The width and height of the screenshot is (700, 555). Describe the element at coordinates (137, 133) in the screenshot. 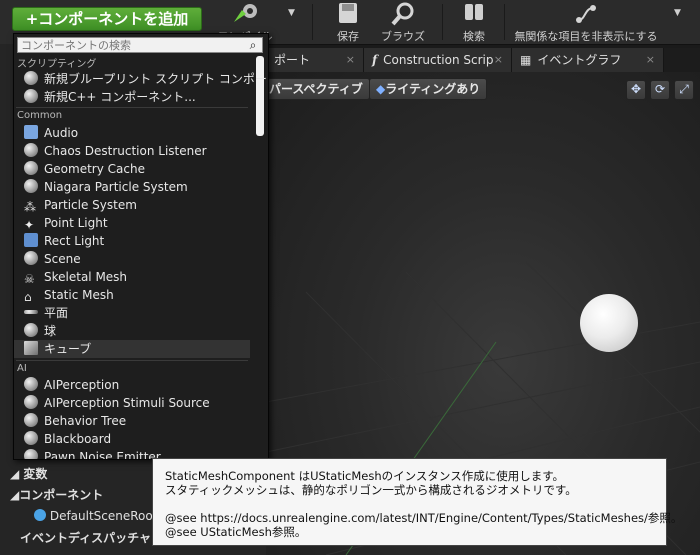

I see `list-item-audio: Audio` at that location.